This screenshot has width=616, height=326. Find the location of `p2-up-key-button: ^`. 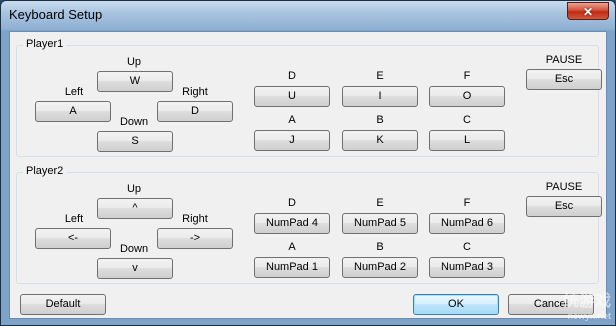

p2-up-key-button: ^ is located at coordinates (135, 208).